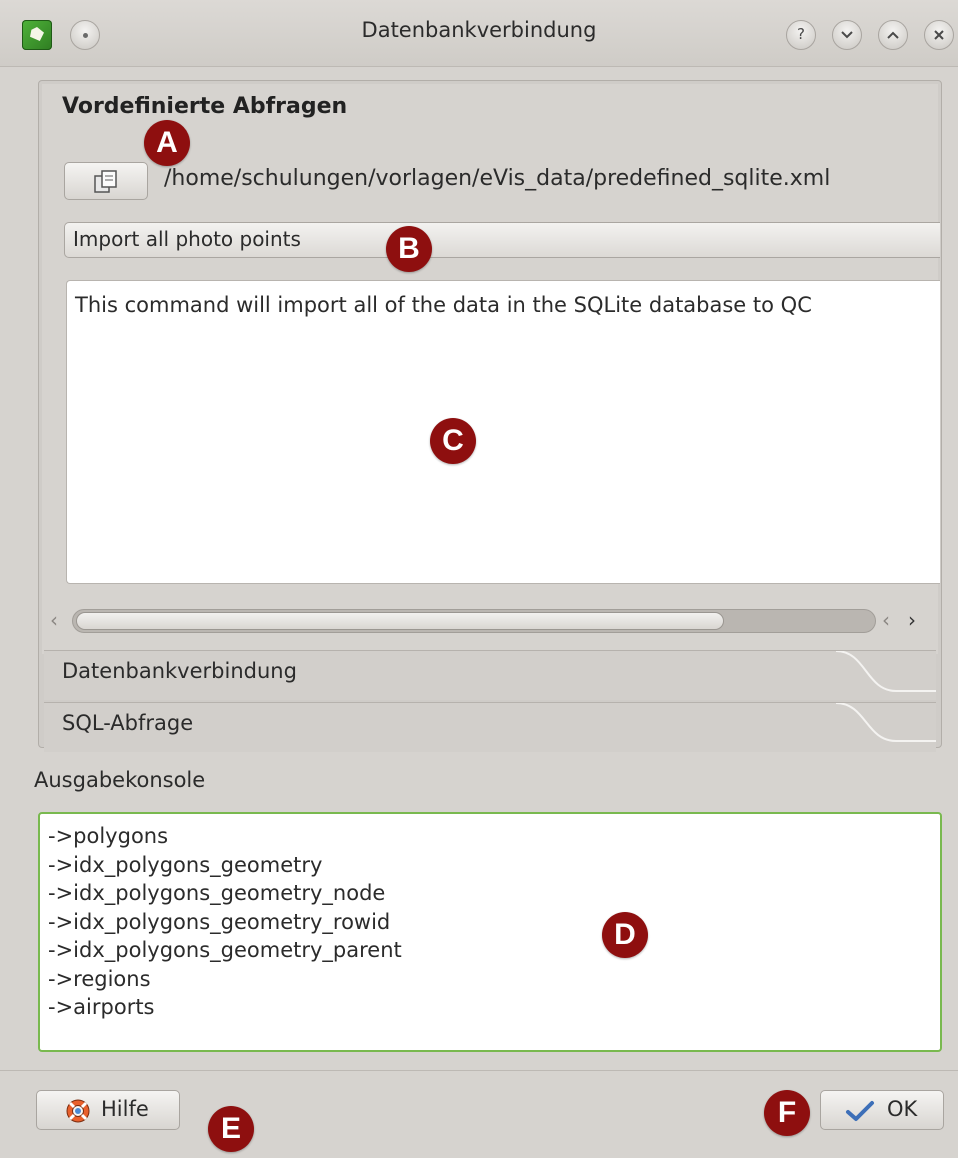  What do you see at coordinates (128, 723) in the screenshot?
I see `tab-label: SQL-Abfrage` at bounding box center [128, 723].